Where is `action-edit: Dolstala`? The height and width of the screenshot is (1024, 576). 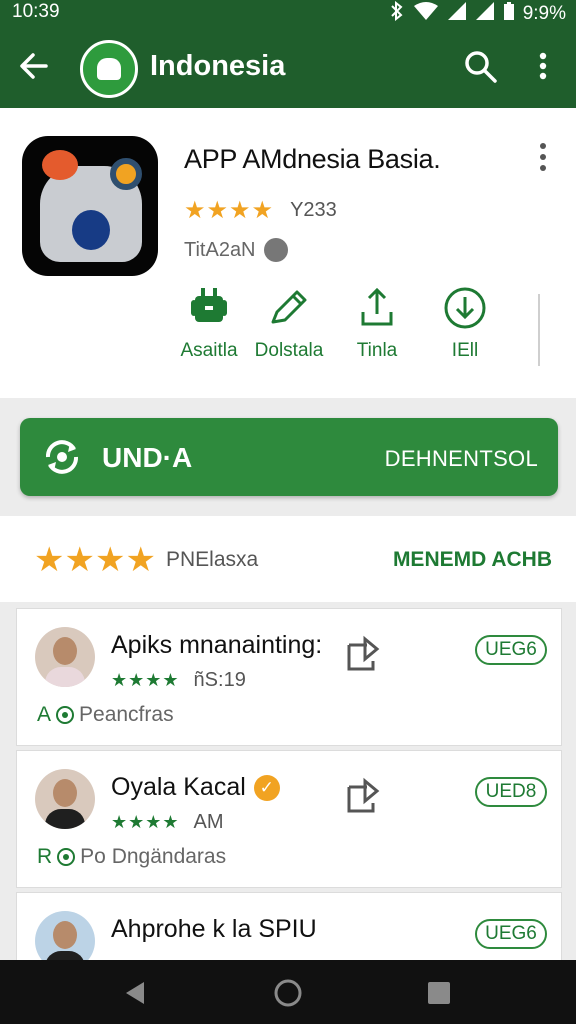
action-edit: Dolstala is located at coordinates (289, 324).